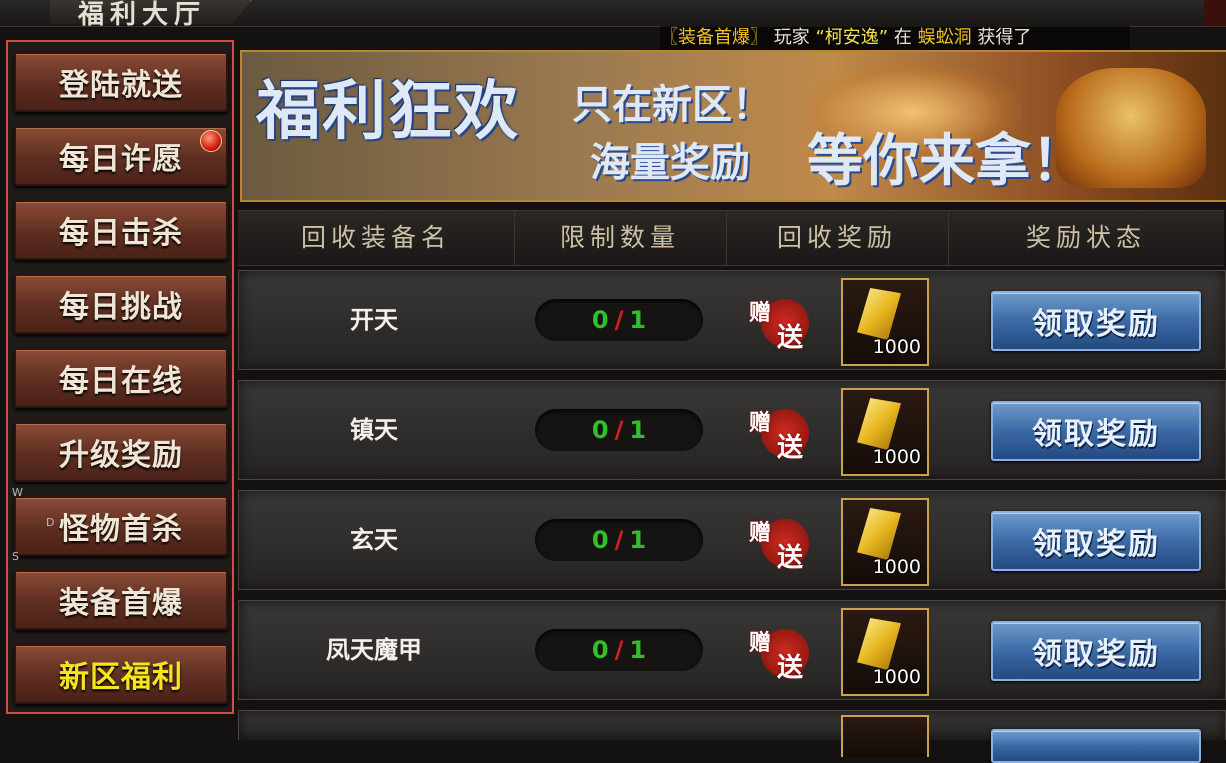 The width and height of the screenshot is (1226, 763). I want to click on sidebar-item-new-server-welfare: 新区福利, so click(121, 674).